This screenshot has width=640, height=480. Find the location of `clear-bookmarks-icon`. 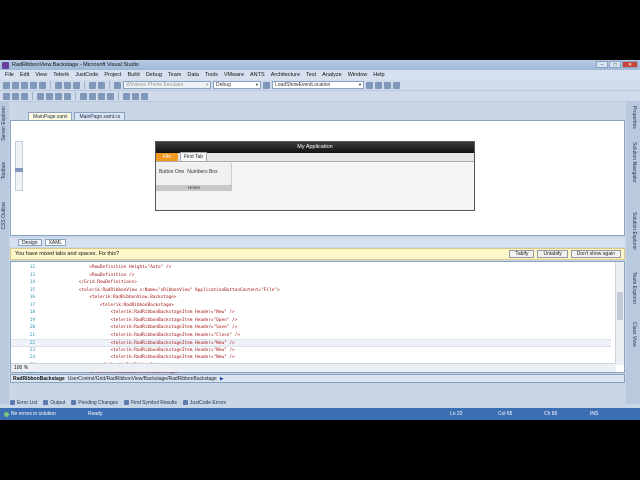

clear-bookmarks-icon is located at coordinates (110, 96).